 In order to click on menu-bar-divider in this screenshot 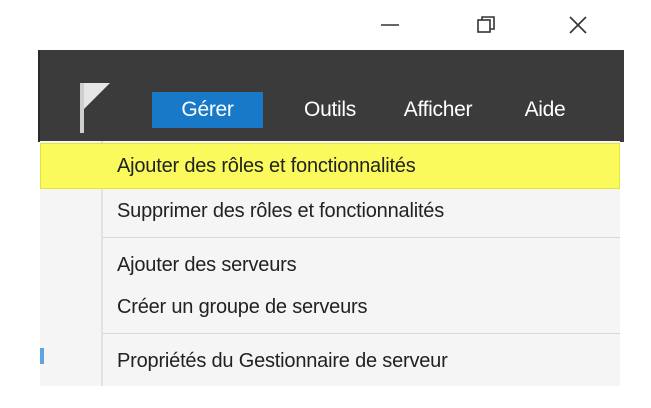, I will do `click(39, 96)`.